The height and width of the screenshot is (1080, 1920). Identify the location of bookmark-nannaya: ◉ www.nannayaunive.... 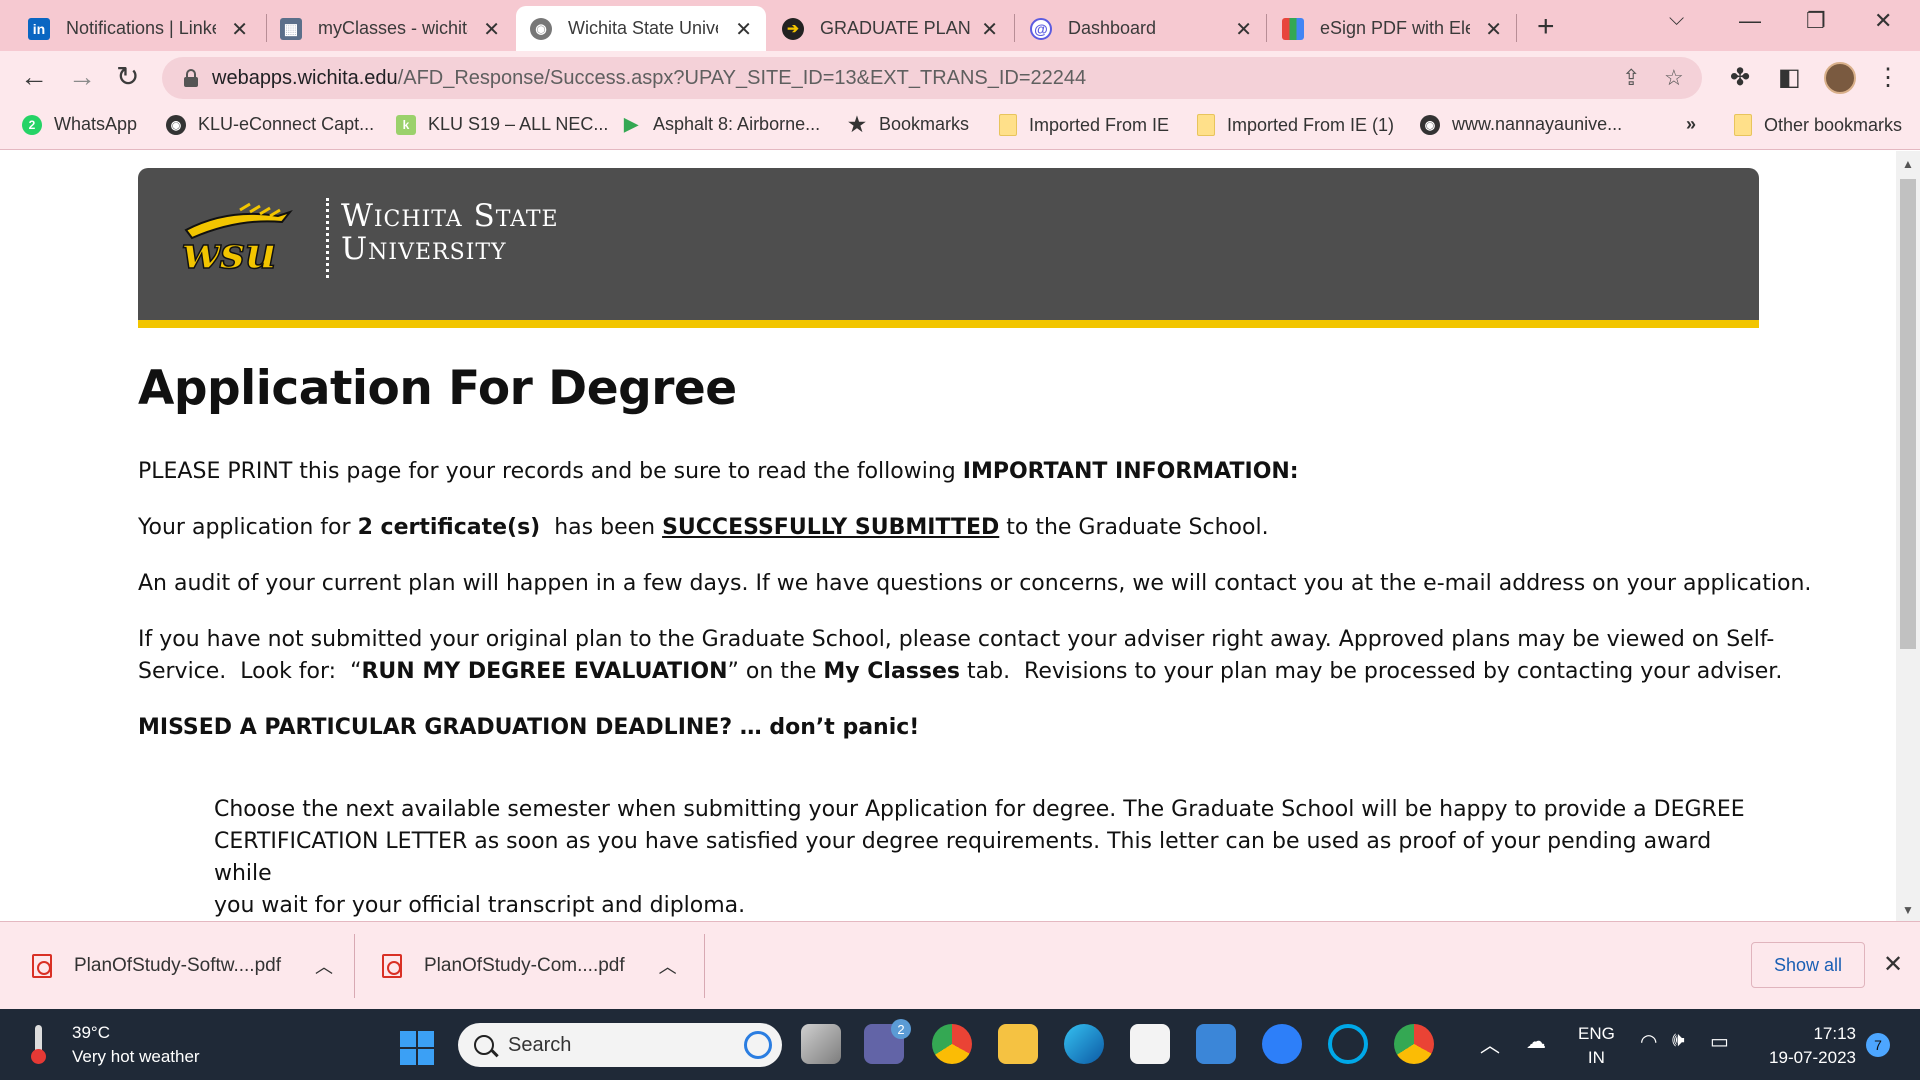
(1521, 124).